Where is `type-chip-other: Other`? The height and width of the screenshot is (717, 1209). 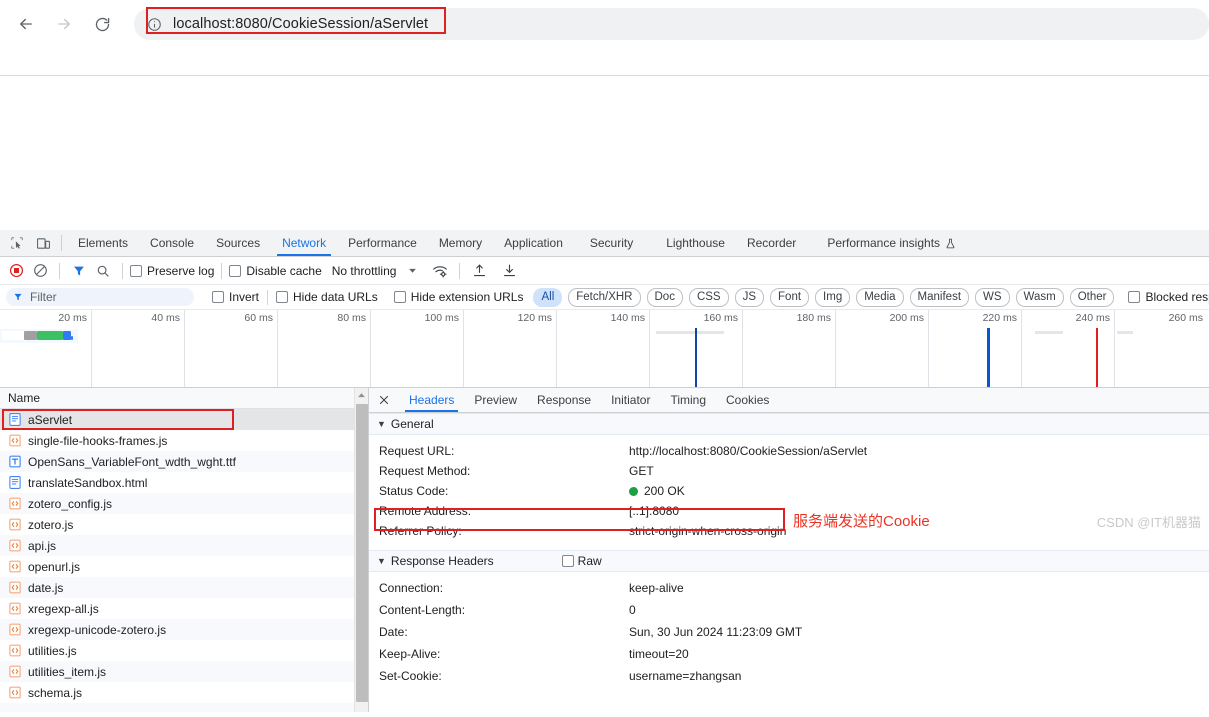 type-chip-other: Other is located at coordinates (1092, 297).